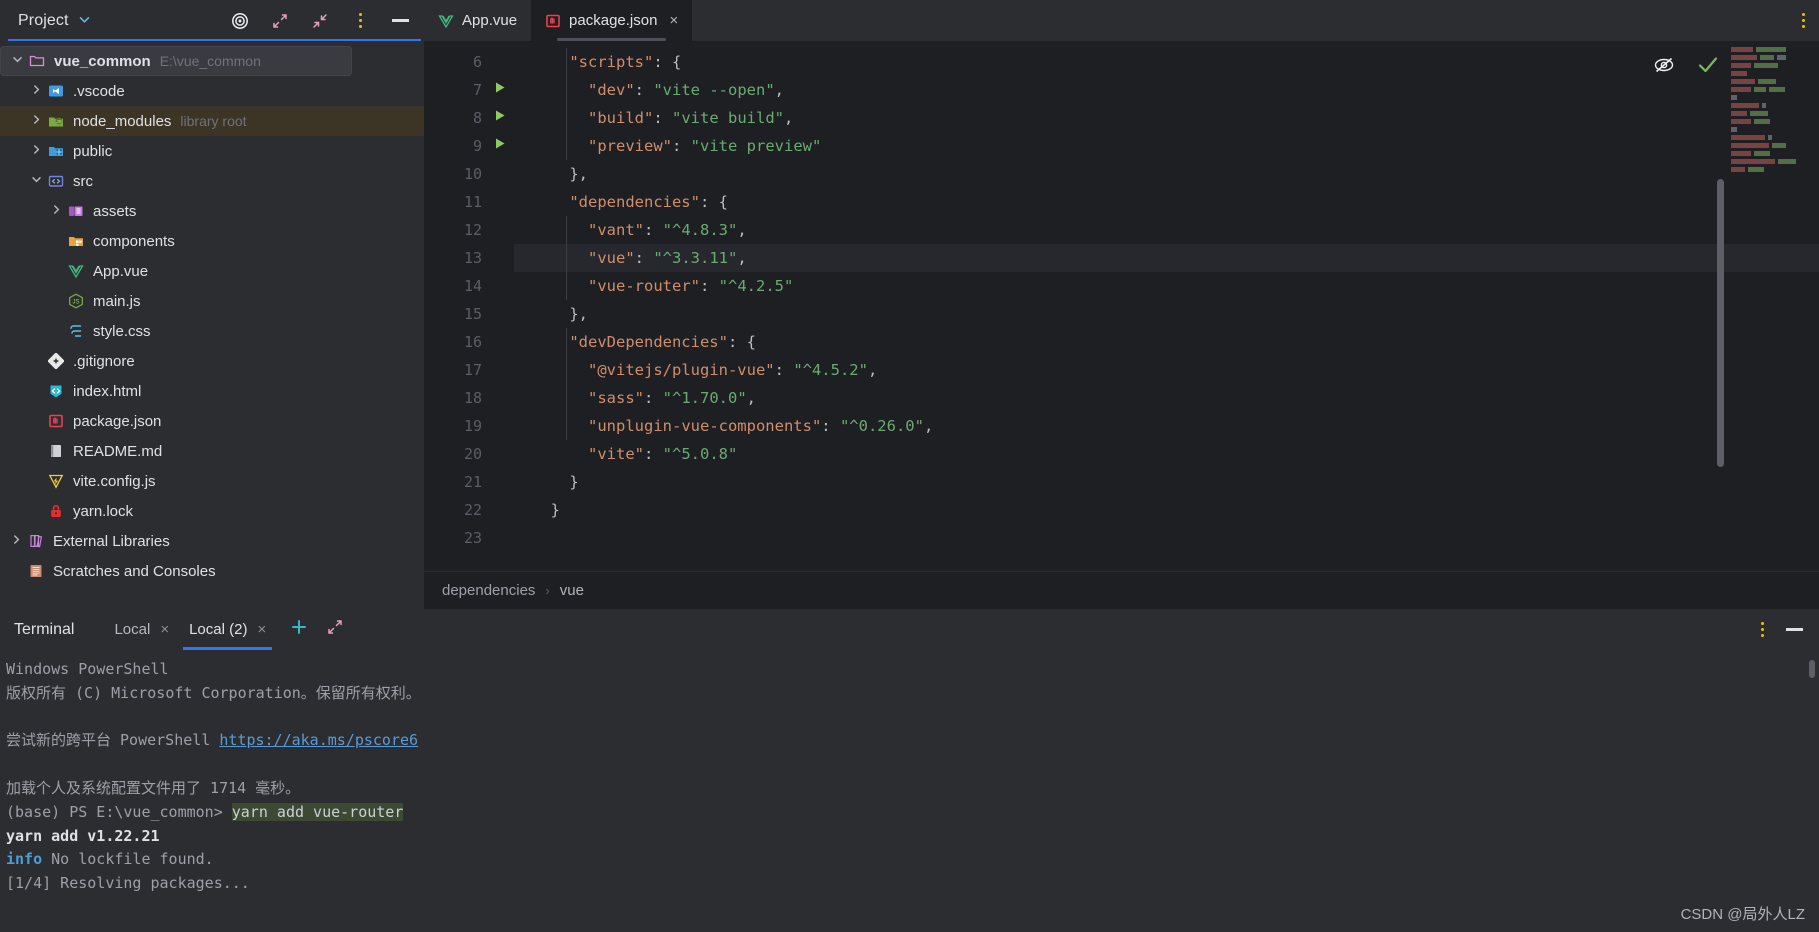  I want to click on editor-tab-package-json: package.json ×, so click(612, 20).